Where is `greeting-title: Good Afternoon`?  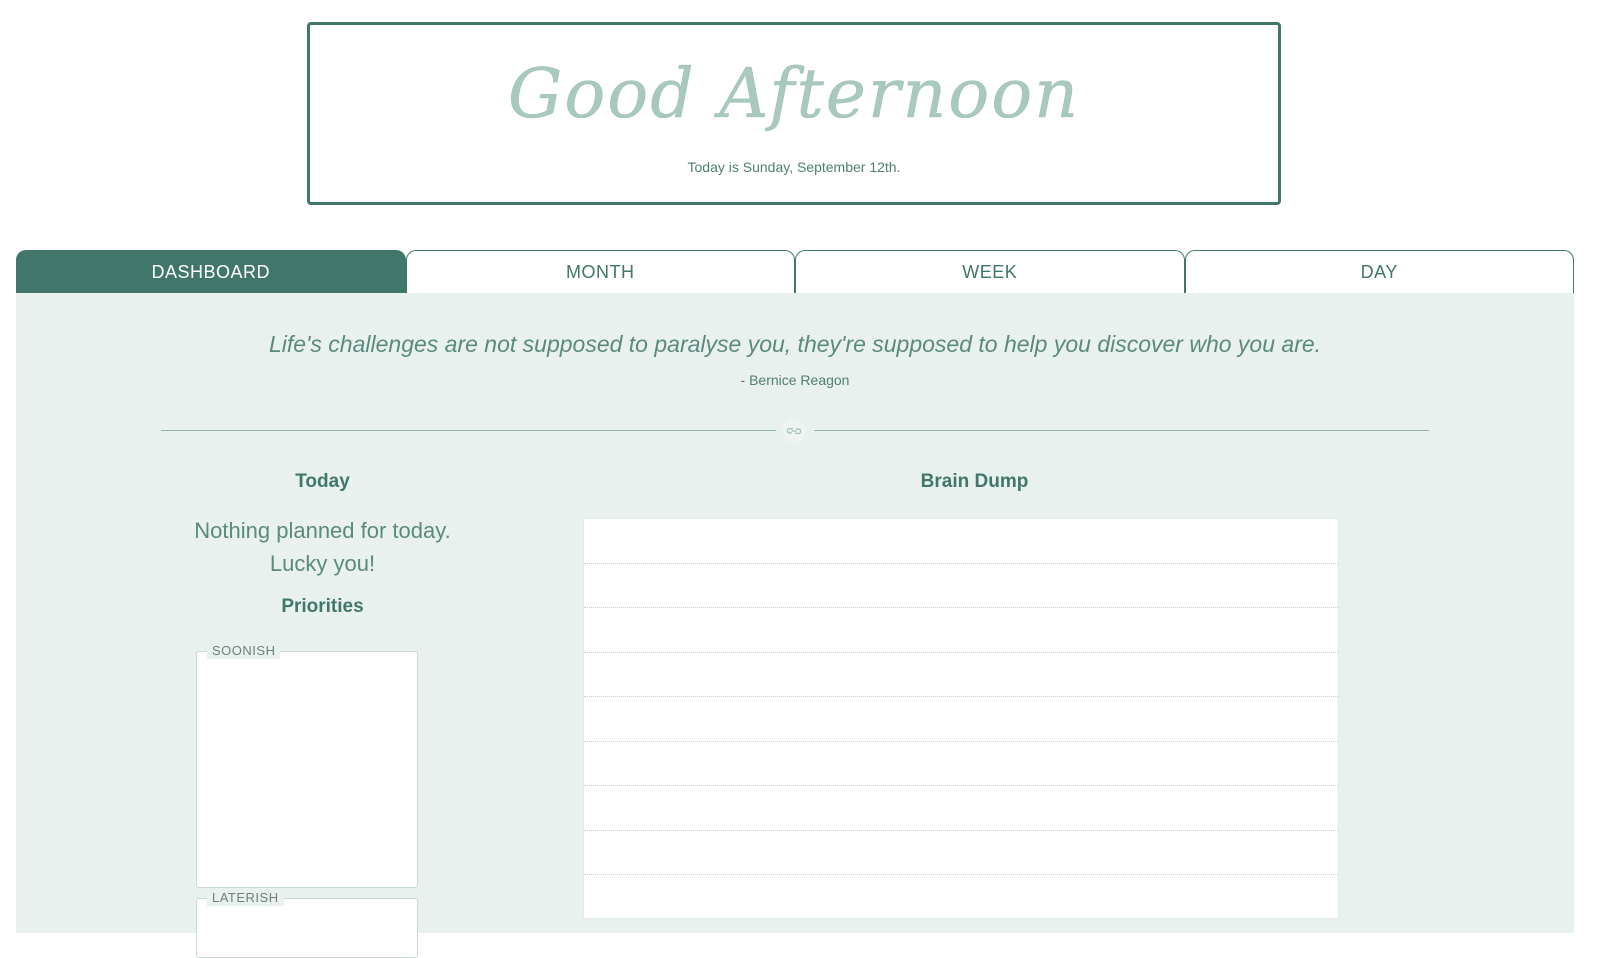 greeting-title: Good Afternoon is located at coordinates (794, 94).